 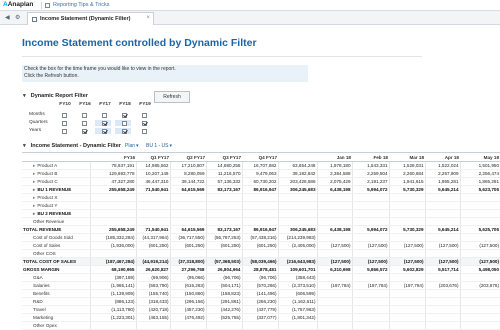 What do you see at coordinates (112, 309) in the screenshot?
I see `data-cell: (1,113,780)` at bounding box center [112, 309].